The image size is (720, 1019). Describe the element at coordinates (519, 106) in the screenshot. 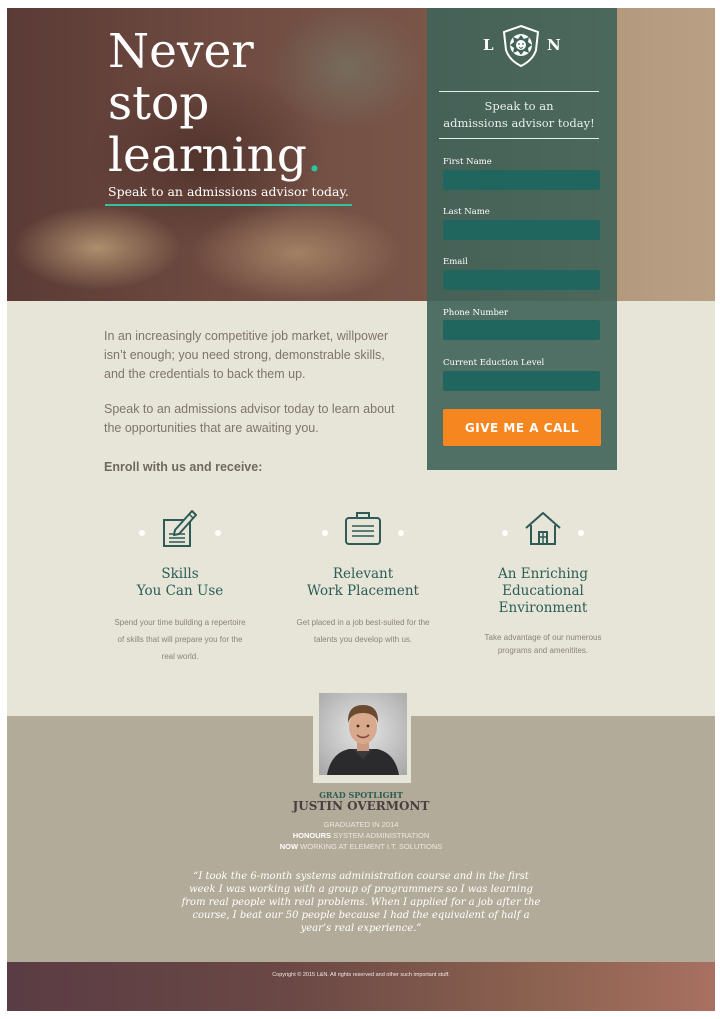

I see `form-heading-line1: Speak to an` at that location.